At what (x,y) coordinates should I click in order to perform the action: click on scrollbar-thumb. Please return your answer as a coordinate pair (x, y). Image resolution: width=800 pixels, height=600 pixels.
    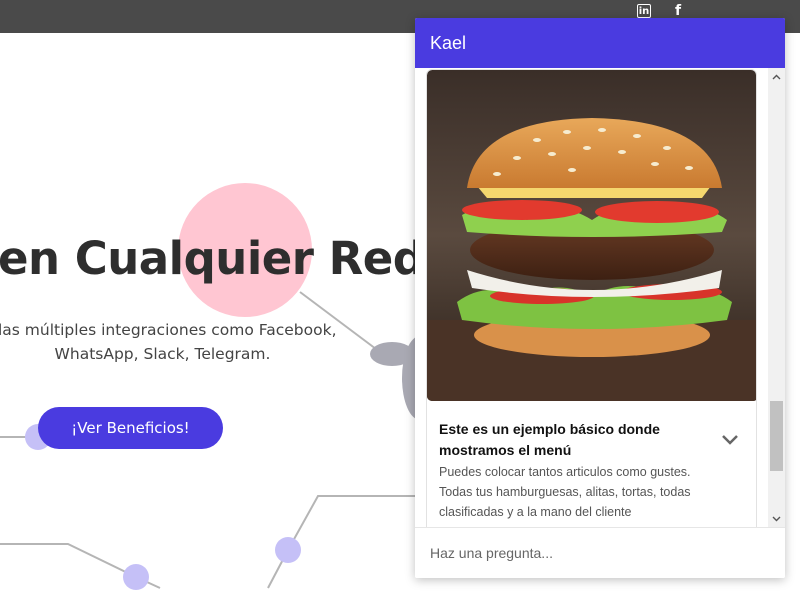
    Looking at the image, I should click on (776, 436).